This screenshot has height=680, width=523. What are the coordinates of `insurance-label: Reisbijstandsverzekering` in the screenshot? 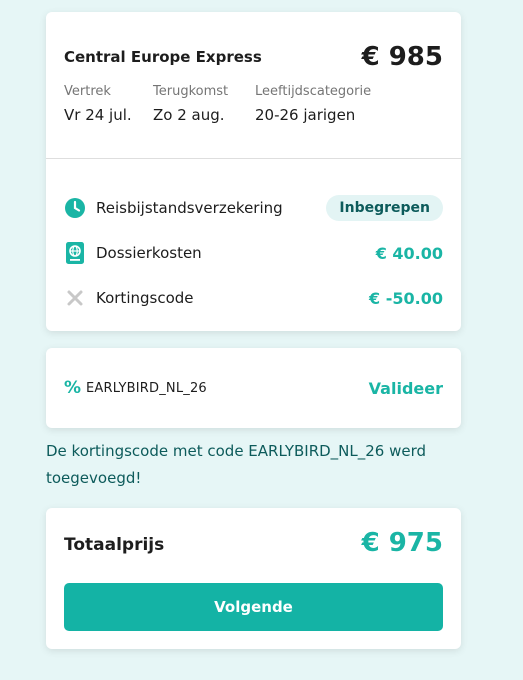 It's located at (189, 208).